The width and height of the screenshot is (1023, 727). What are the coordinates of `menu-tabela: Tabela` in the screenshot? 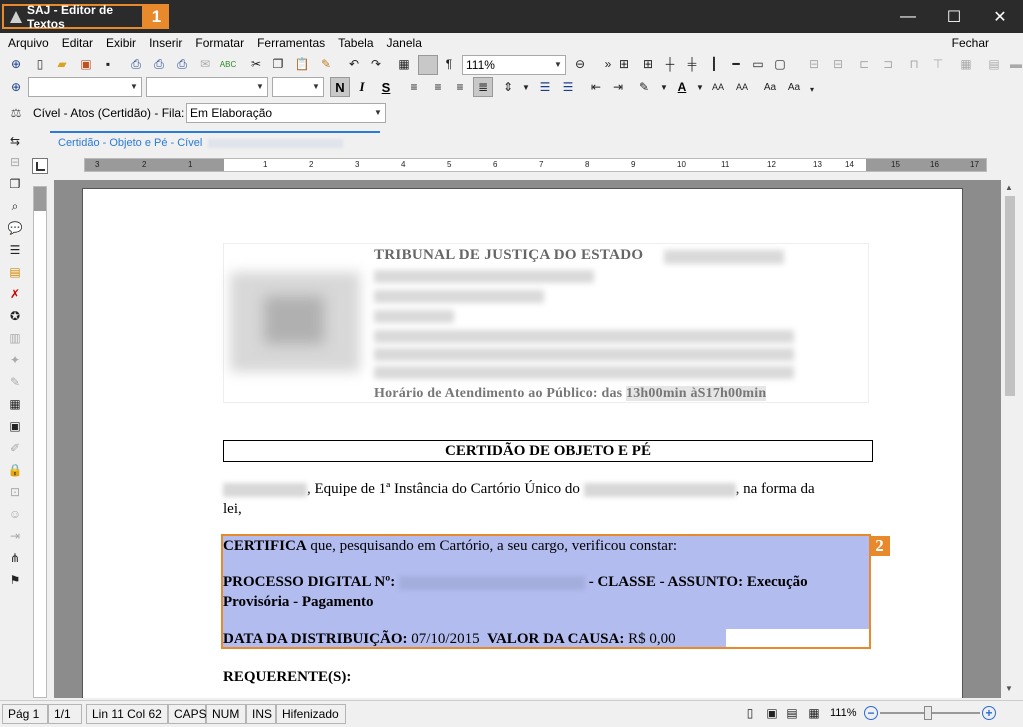 It's located at (355, 43).